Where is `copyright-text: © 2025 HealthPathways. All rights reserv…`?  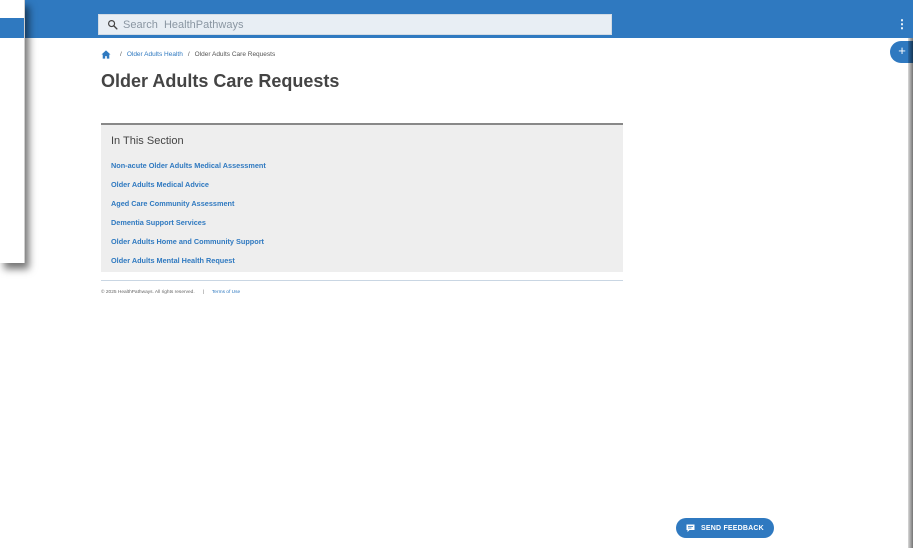 copyright-text: © 2025 HealthPathways. All rights reserv… is located at coordinates (148, 292).